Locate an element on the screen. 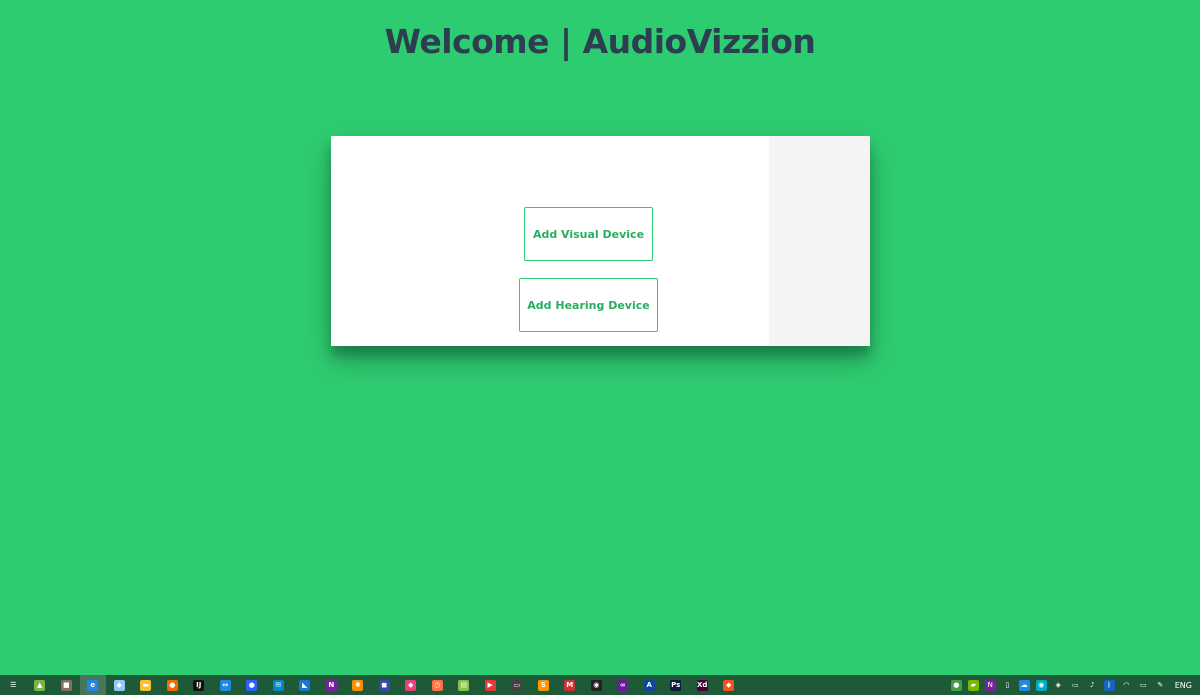 Image resolution: width=1200 pixels, height=695 pixels. postman-icon: ● is located at coordinates (172, 685).